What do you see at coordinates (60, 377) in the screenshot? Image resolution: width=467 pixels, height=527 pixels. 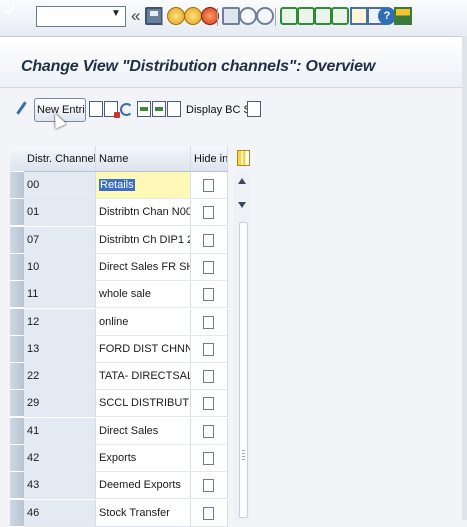 I see `distr-channel-cell: 22` at bounding box center [60, 377].